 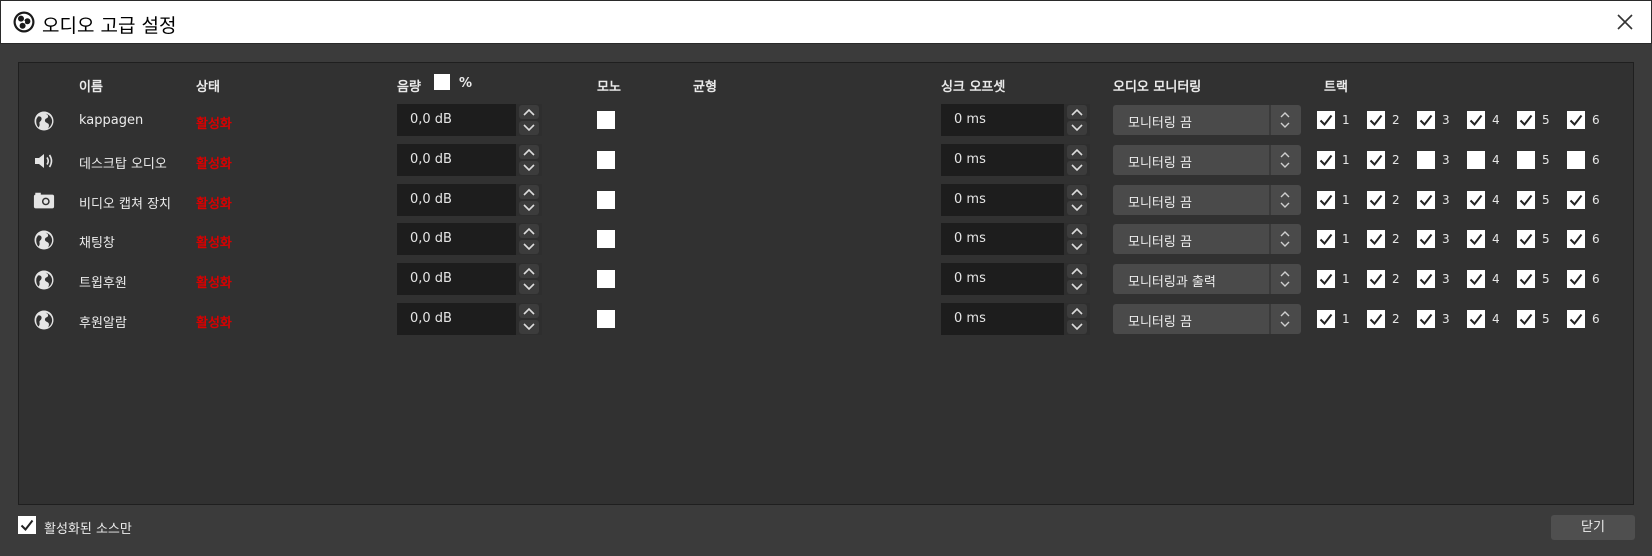 What do you see at coordinates (442, 82) in the screenshot?
I see `volume-percent-checkbox` at bounding box center [442, 82].